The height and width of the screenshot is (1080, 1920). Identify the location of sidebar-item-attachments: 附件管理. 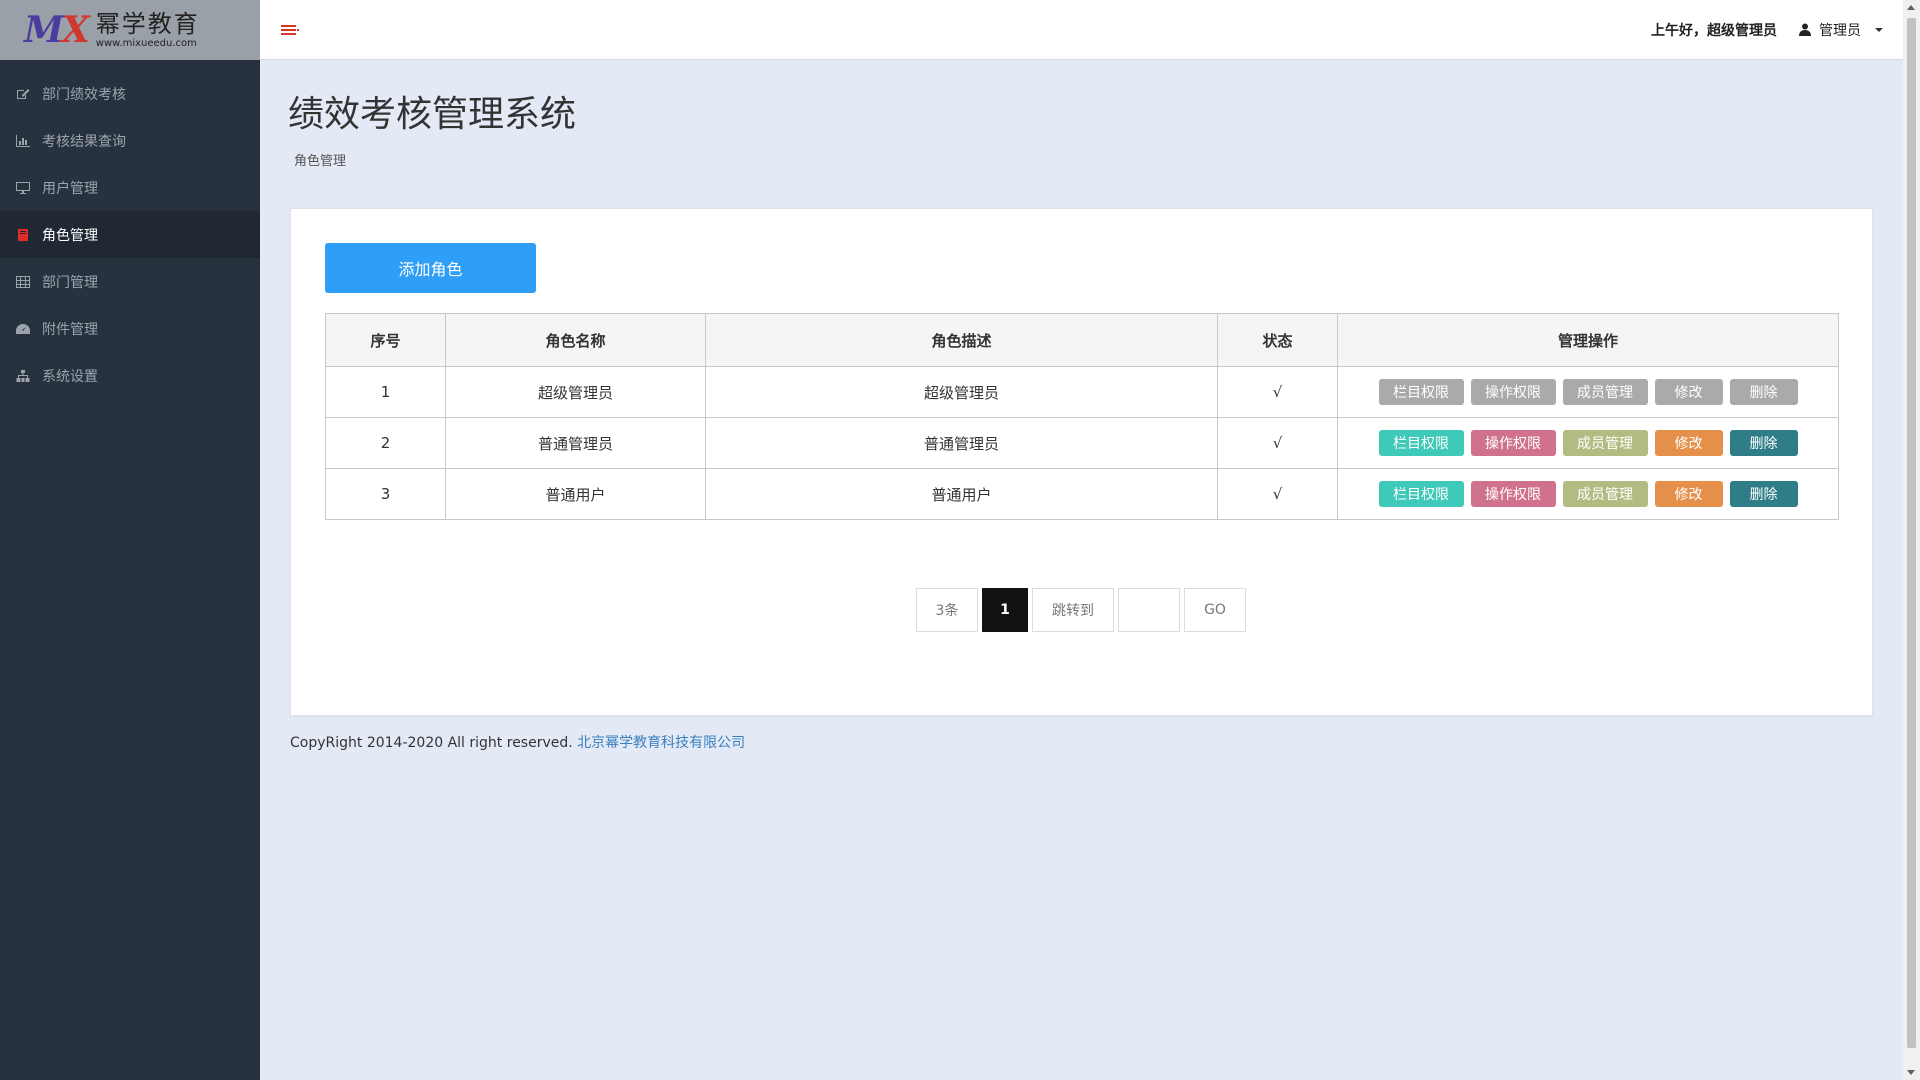
(130, 328).